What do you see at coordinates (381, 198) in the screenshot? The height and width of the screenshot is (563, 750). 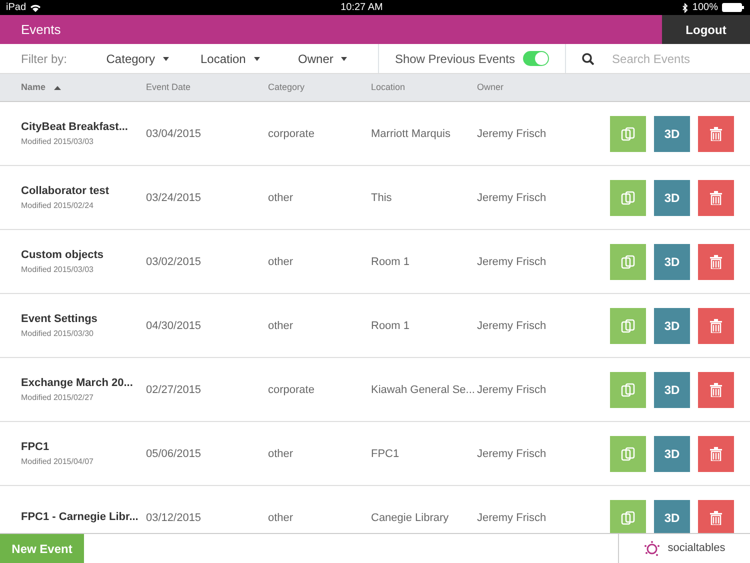 I see `event-location: This` at bounding box center [381, 198].